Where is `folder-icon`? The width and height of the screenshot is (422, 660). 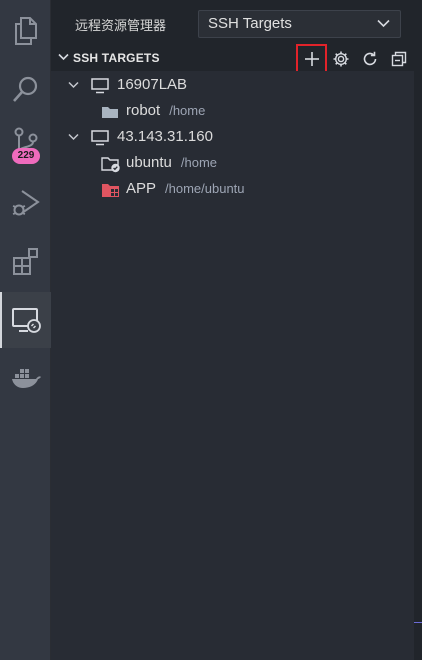 folder-icon is located at coordinates (110, 112).